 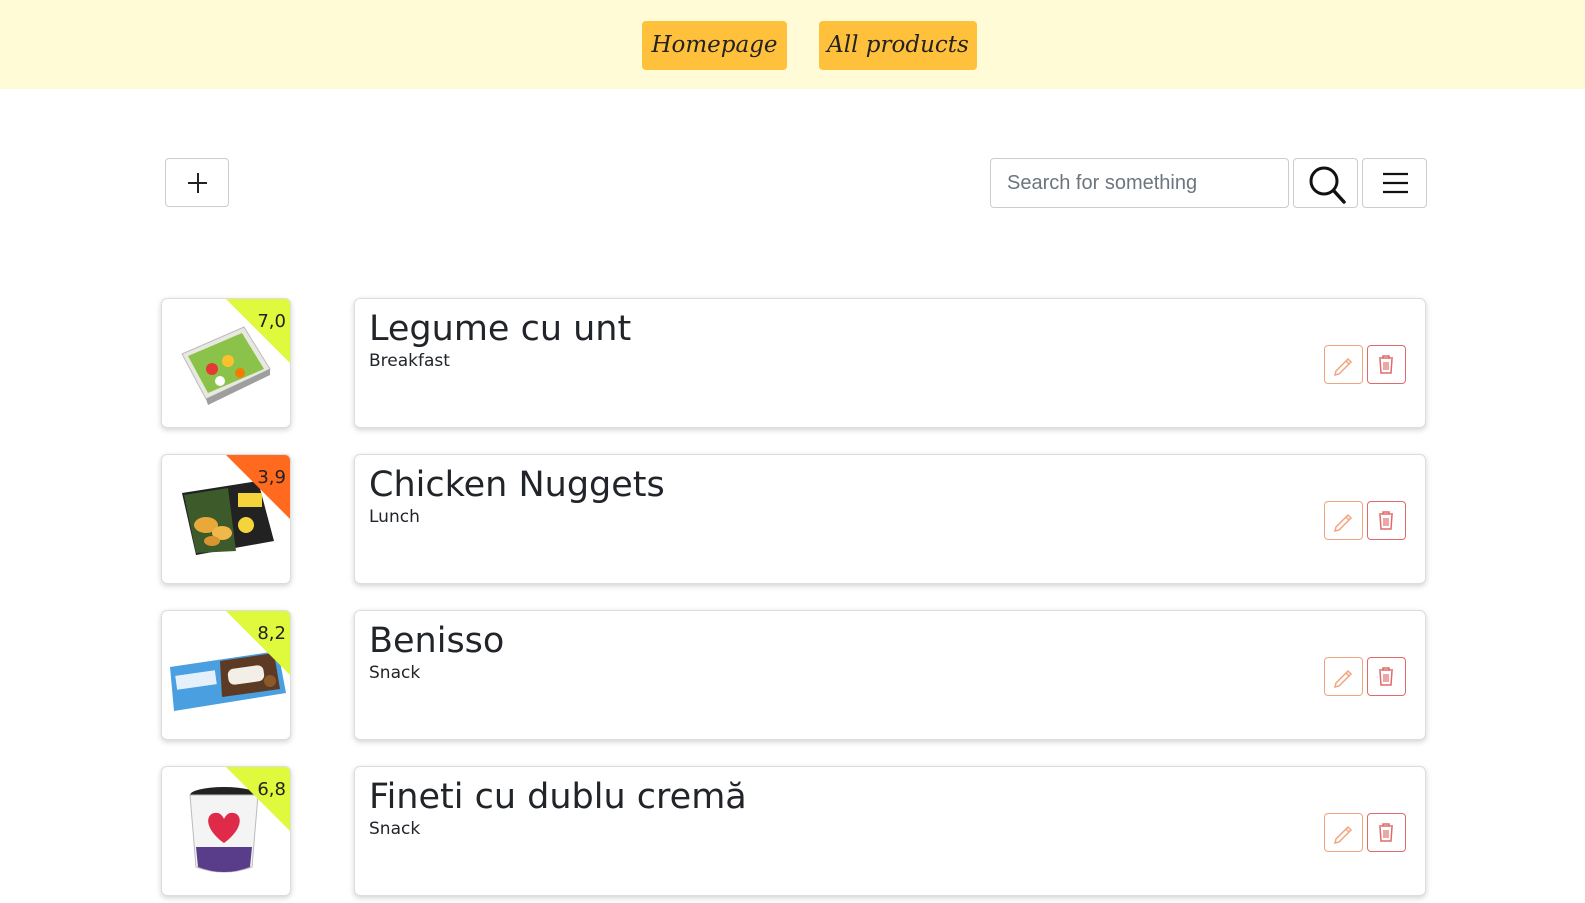 I want to click on hamburger-menu-icon, so click(x=1395, y=183).